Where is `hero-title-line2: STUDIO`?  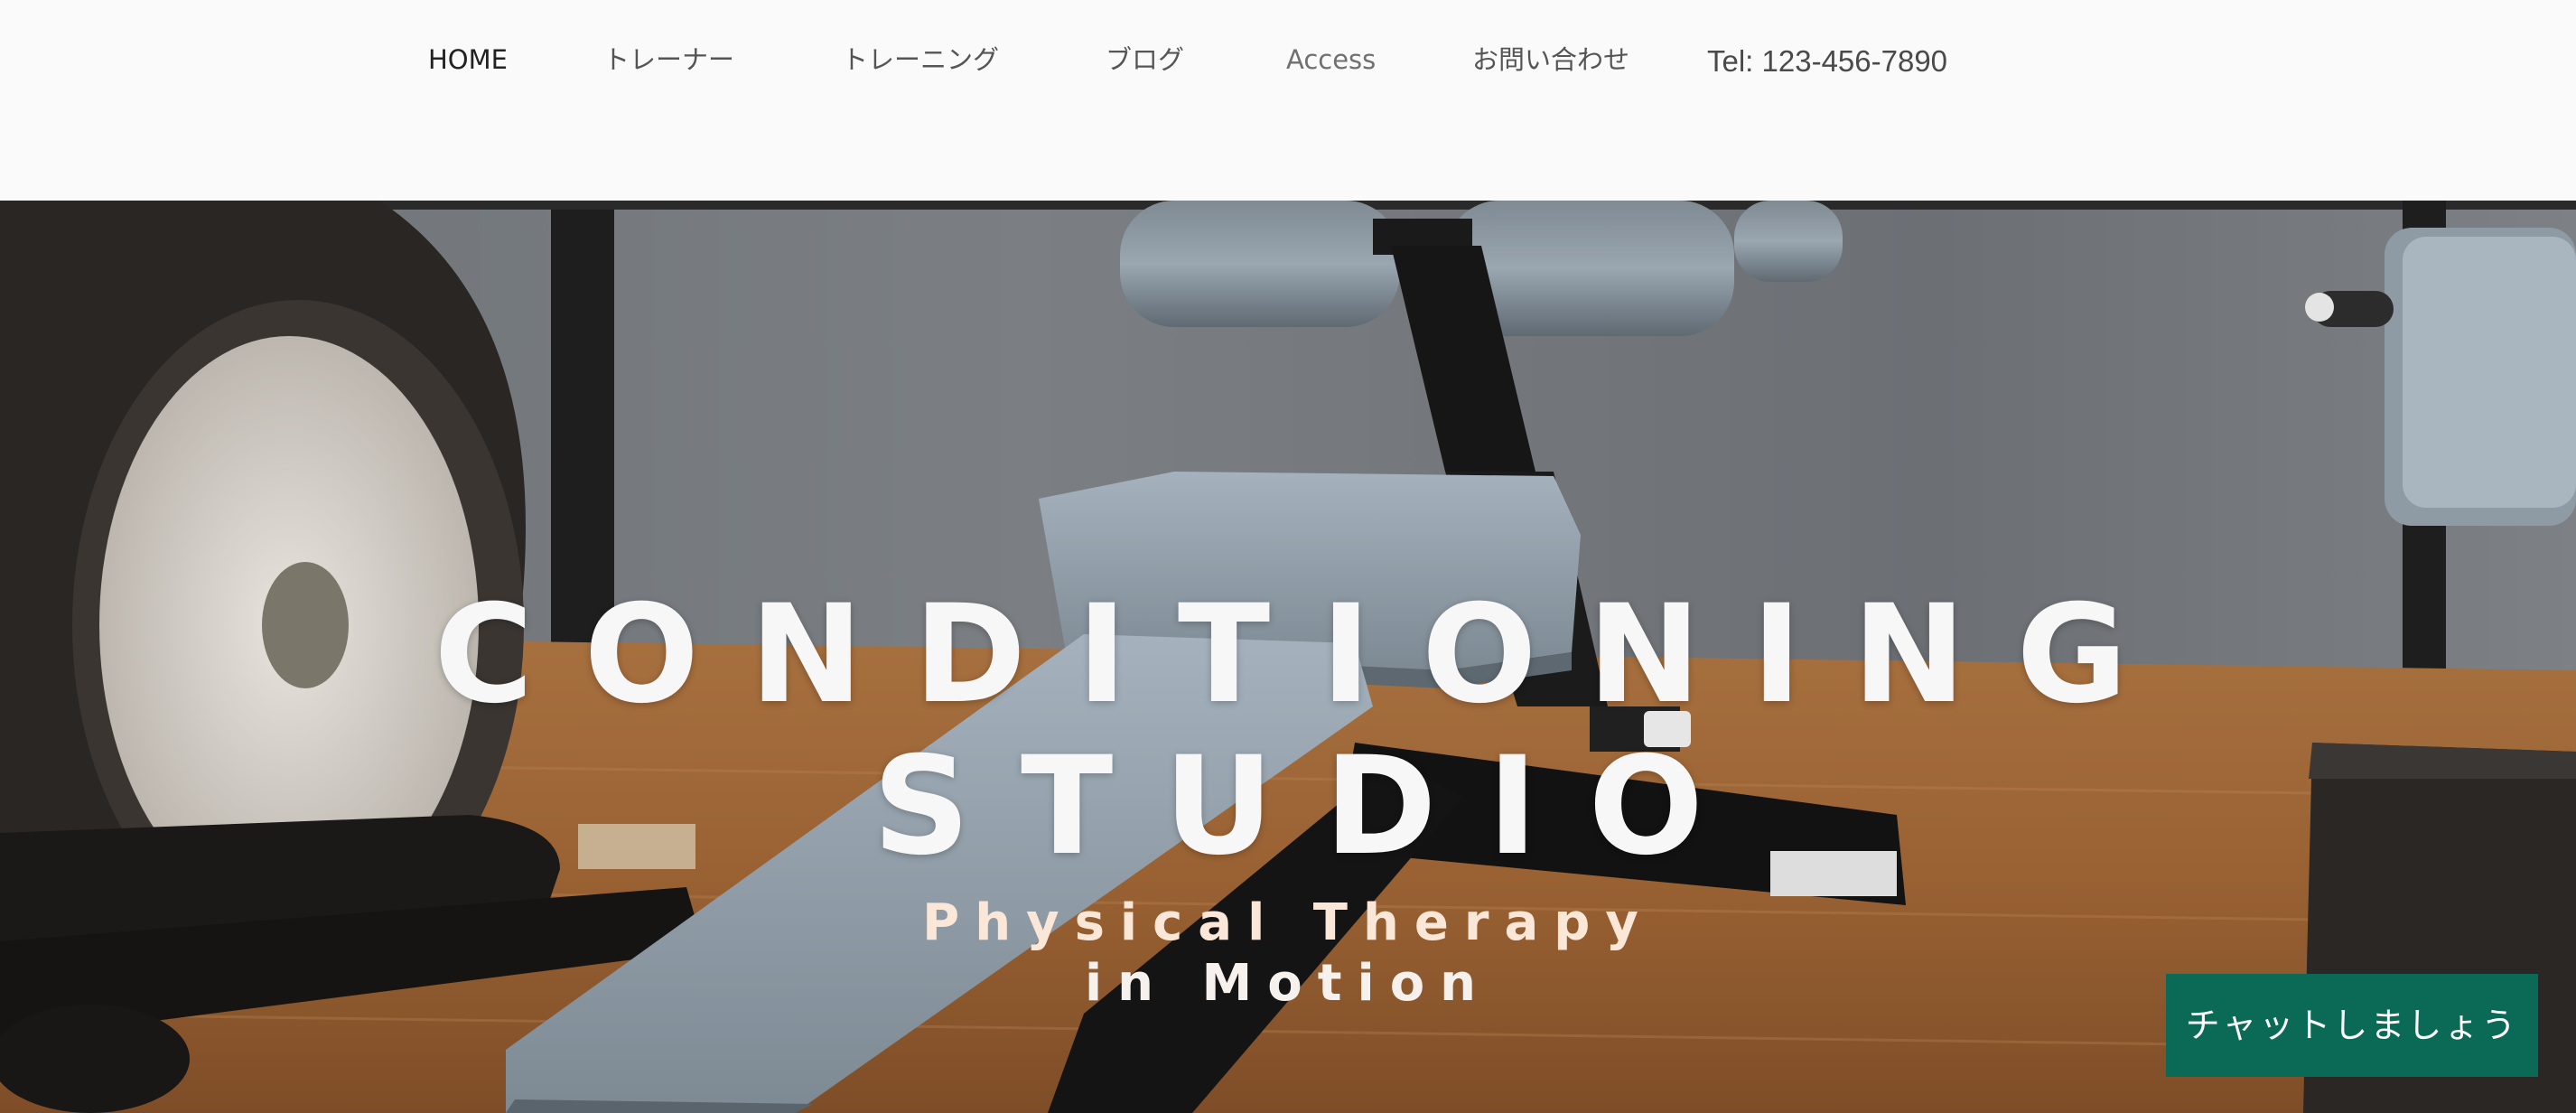
hero-title-line2: STUDIO is located at coordinates (1313, 806).